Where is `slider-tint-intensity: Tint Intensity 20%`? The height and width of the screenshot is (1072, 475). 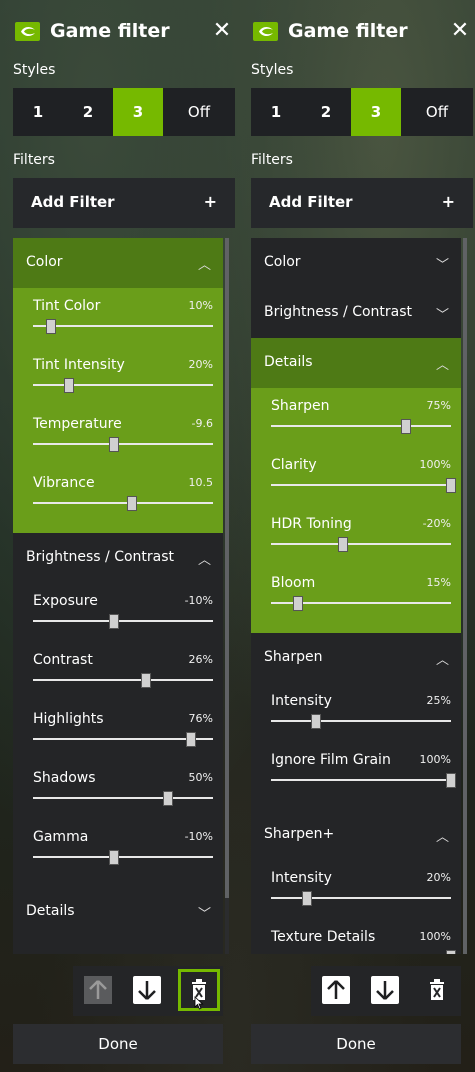 slider-tint-intensity: Tint Intensity 20% is located at coordinates (118, 376).